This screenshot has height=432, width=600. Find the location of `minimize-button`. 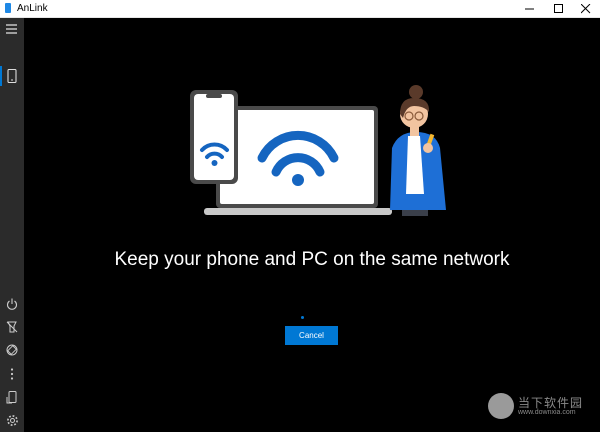

minimize-button is located at coordinates (530, 8).